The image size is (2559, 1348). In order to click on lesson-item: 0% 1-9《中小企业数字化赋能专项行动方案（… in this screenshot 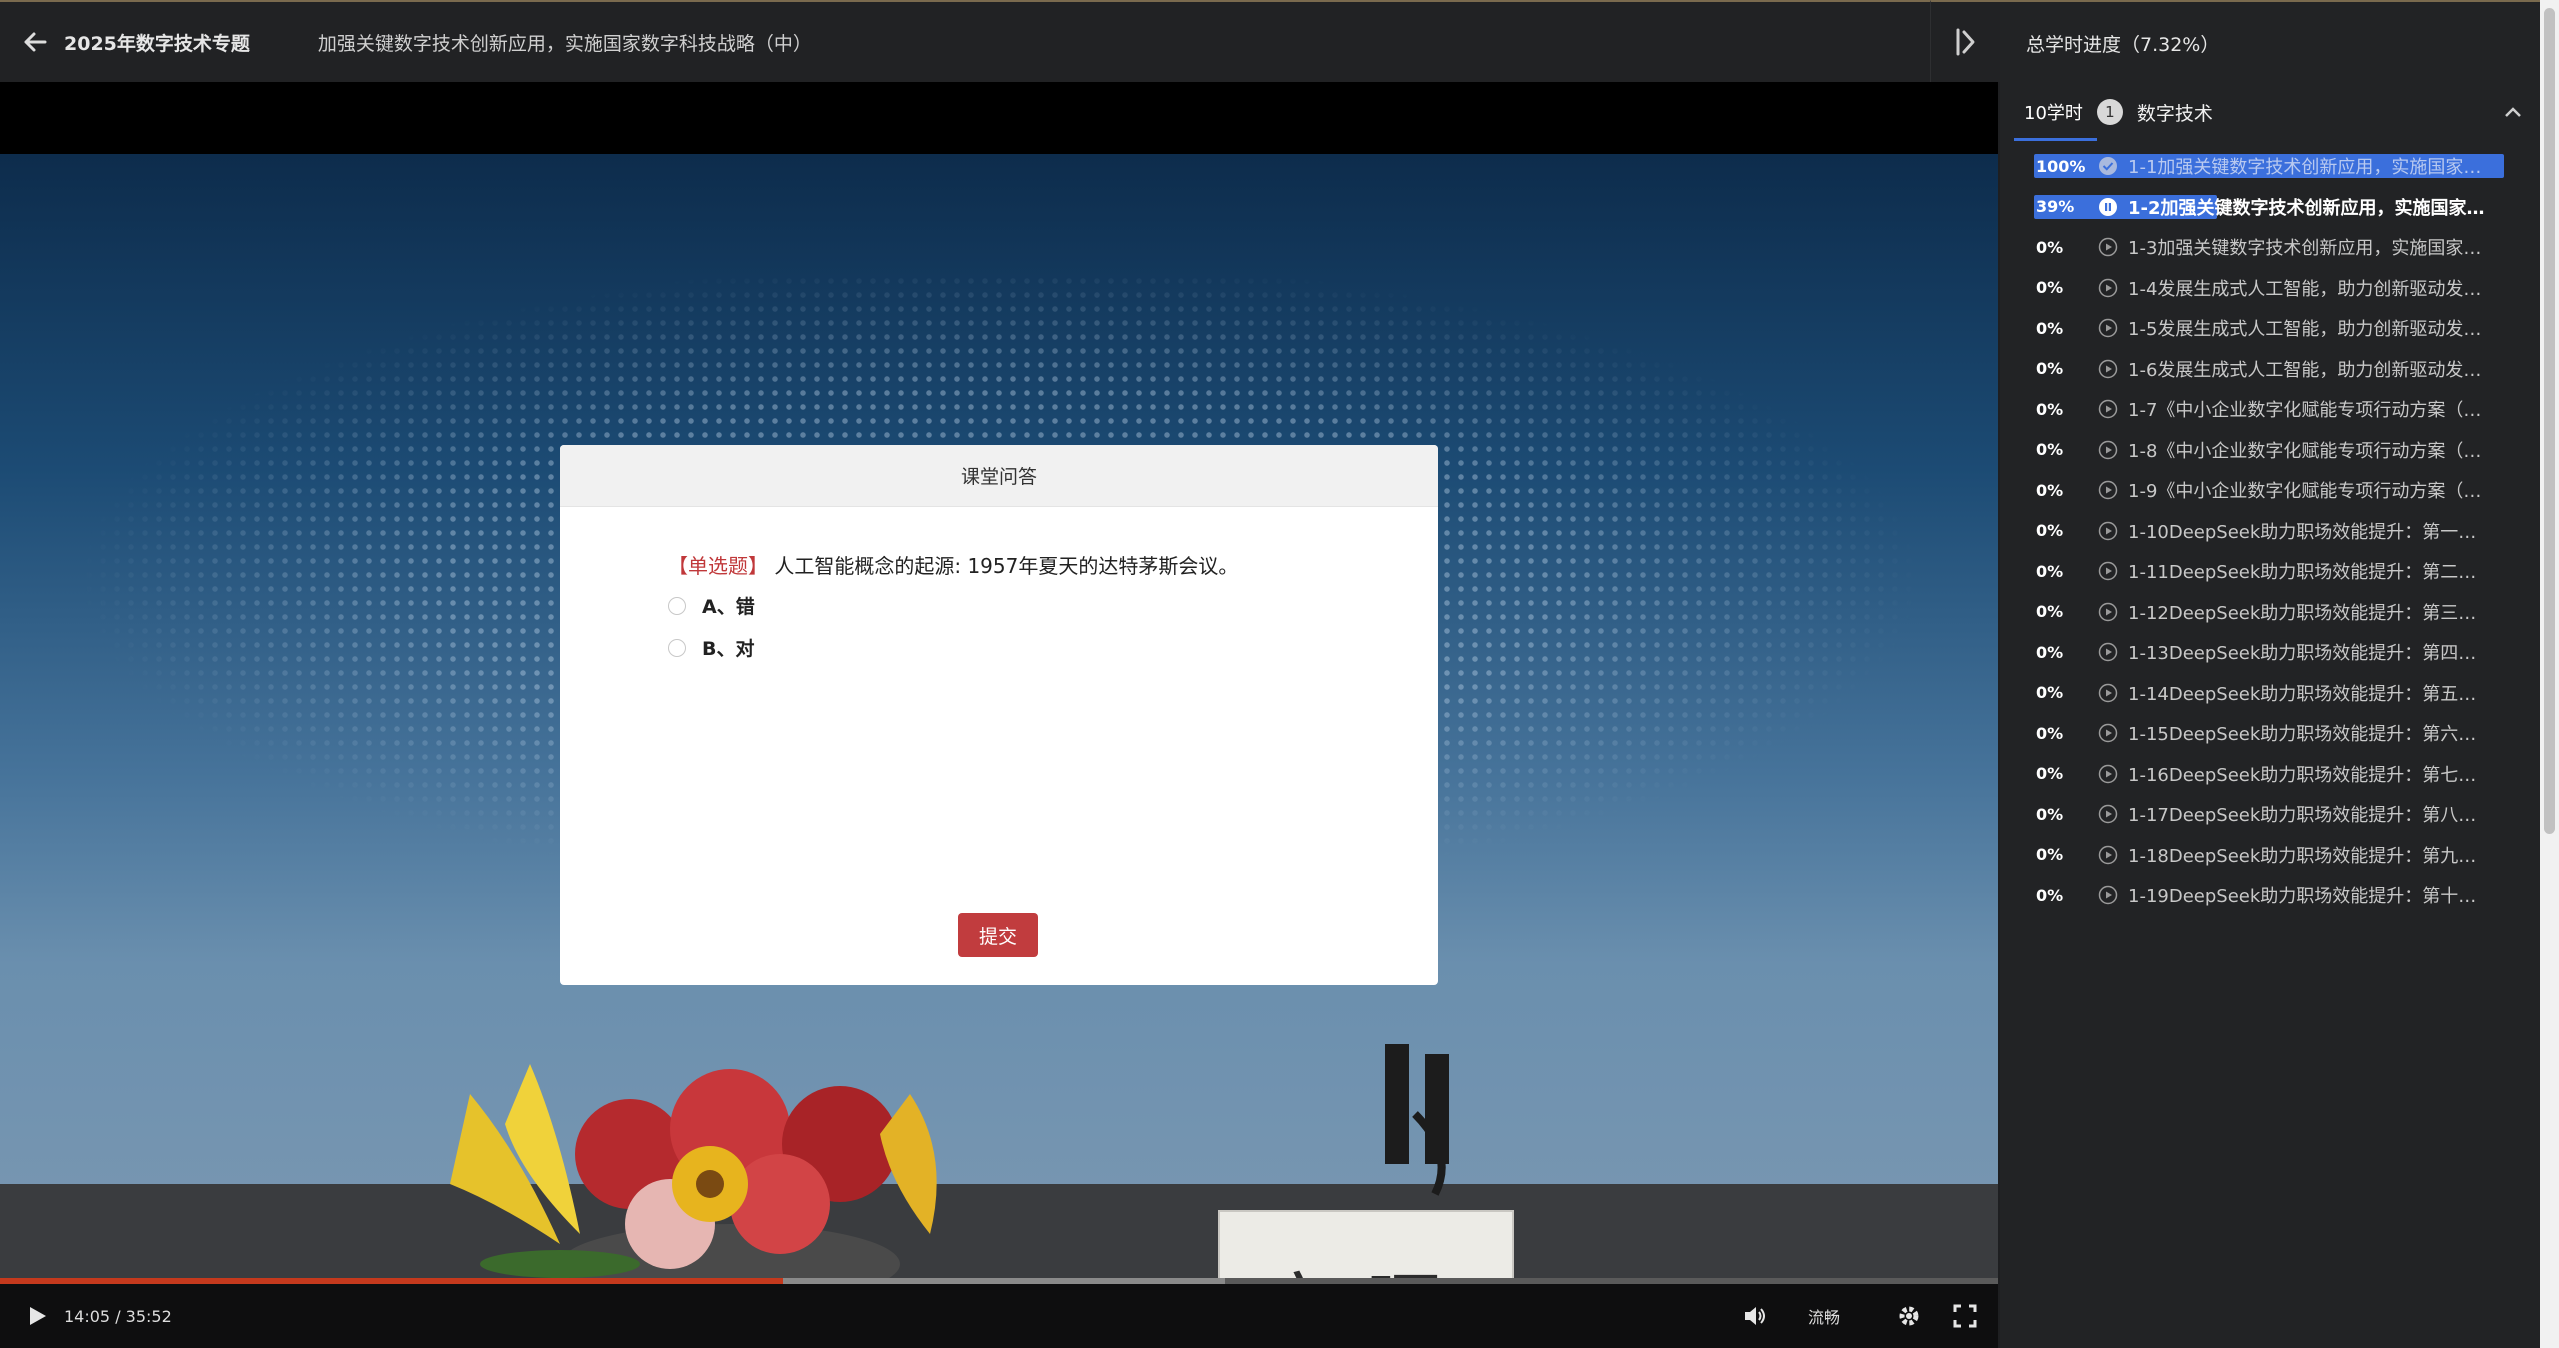, I will do `click(2270, 490)`.